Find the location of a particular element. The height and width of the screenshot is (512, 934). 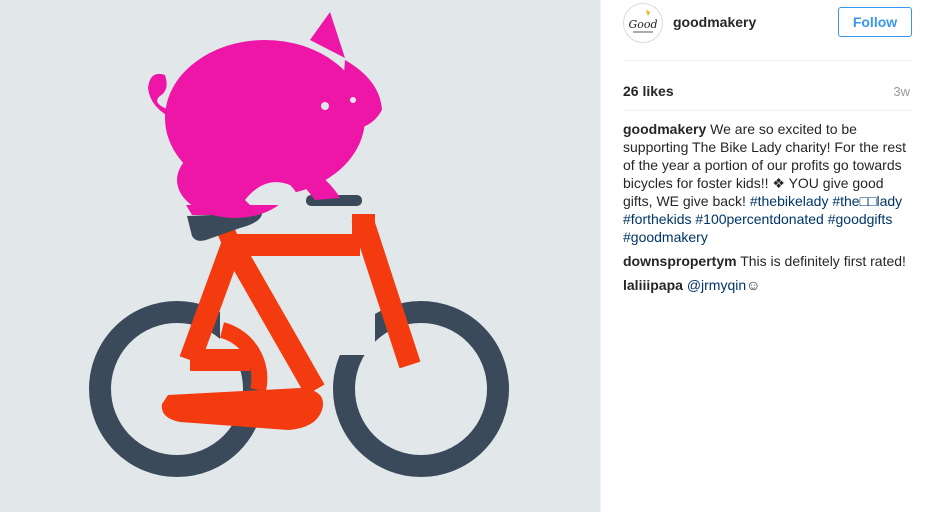

post-time: 3w is located at coordinates (901, 91).